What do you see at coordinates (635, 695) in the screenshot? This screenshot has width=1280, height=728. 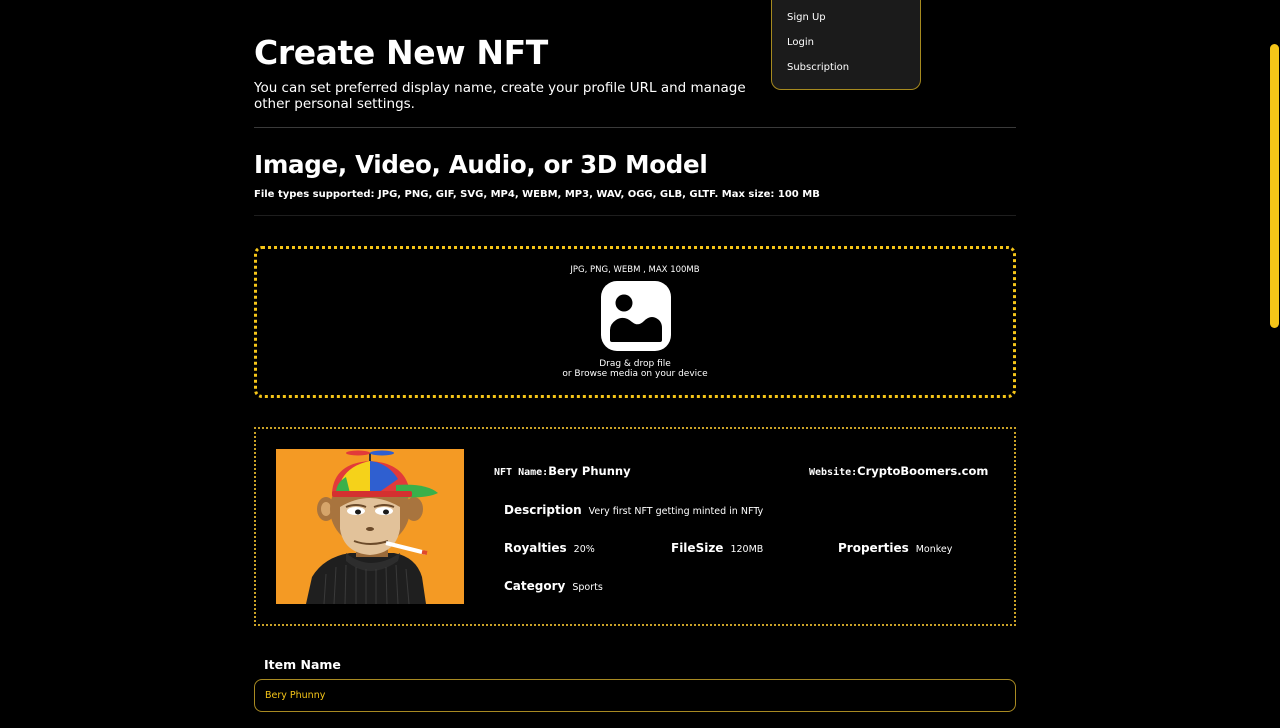 I see `item-name-input` at bounding box center [635, 695].